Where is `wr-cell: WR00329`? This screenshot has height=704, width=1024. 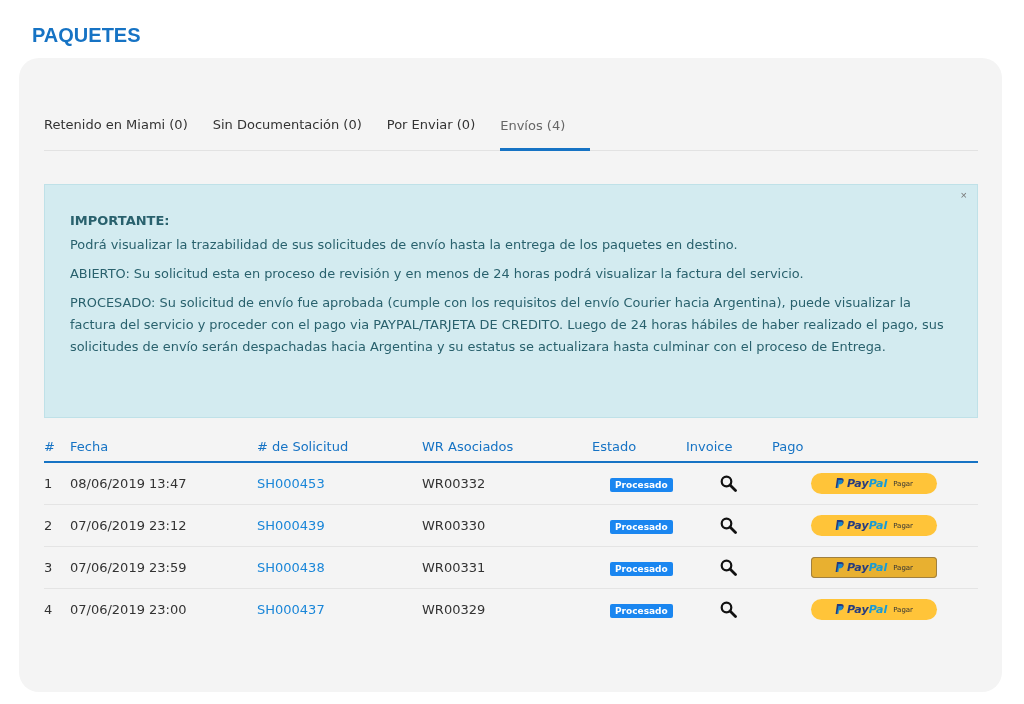 wr-cell: WR00329 is located at coordinates (454, 609).